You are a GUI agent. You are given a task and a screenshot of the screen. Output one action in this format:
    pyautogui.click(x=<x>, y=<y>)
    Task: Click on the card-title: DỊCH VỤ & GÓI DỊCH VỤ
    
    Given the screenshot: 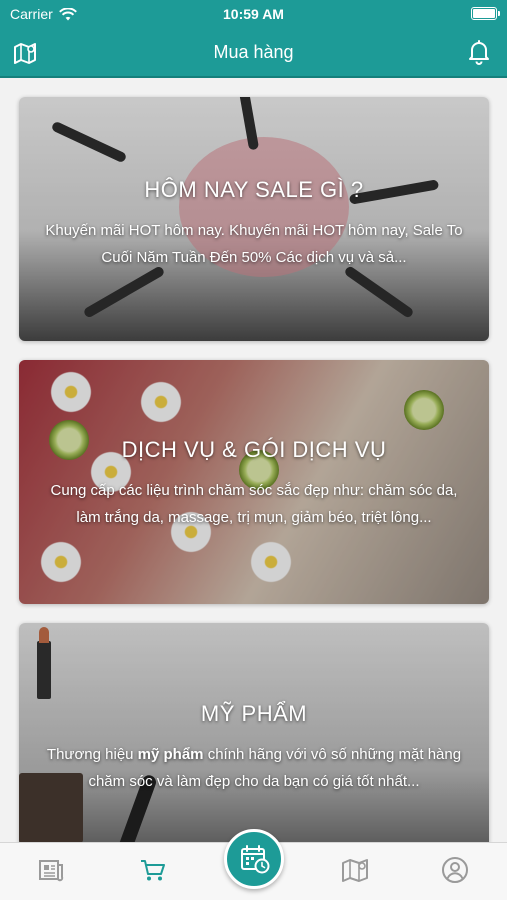 What is the action you would take?
    pyautogui.click(x=254, y=449)
    